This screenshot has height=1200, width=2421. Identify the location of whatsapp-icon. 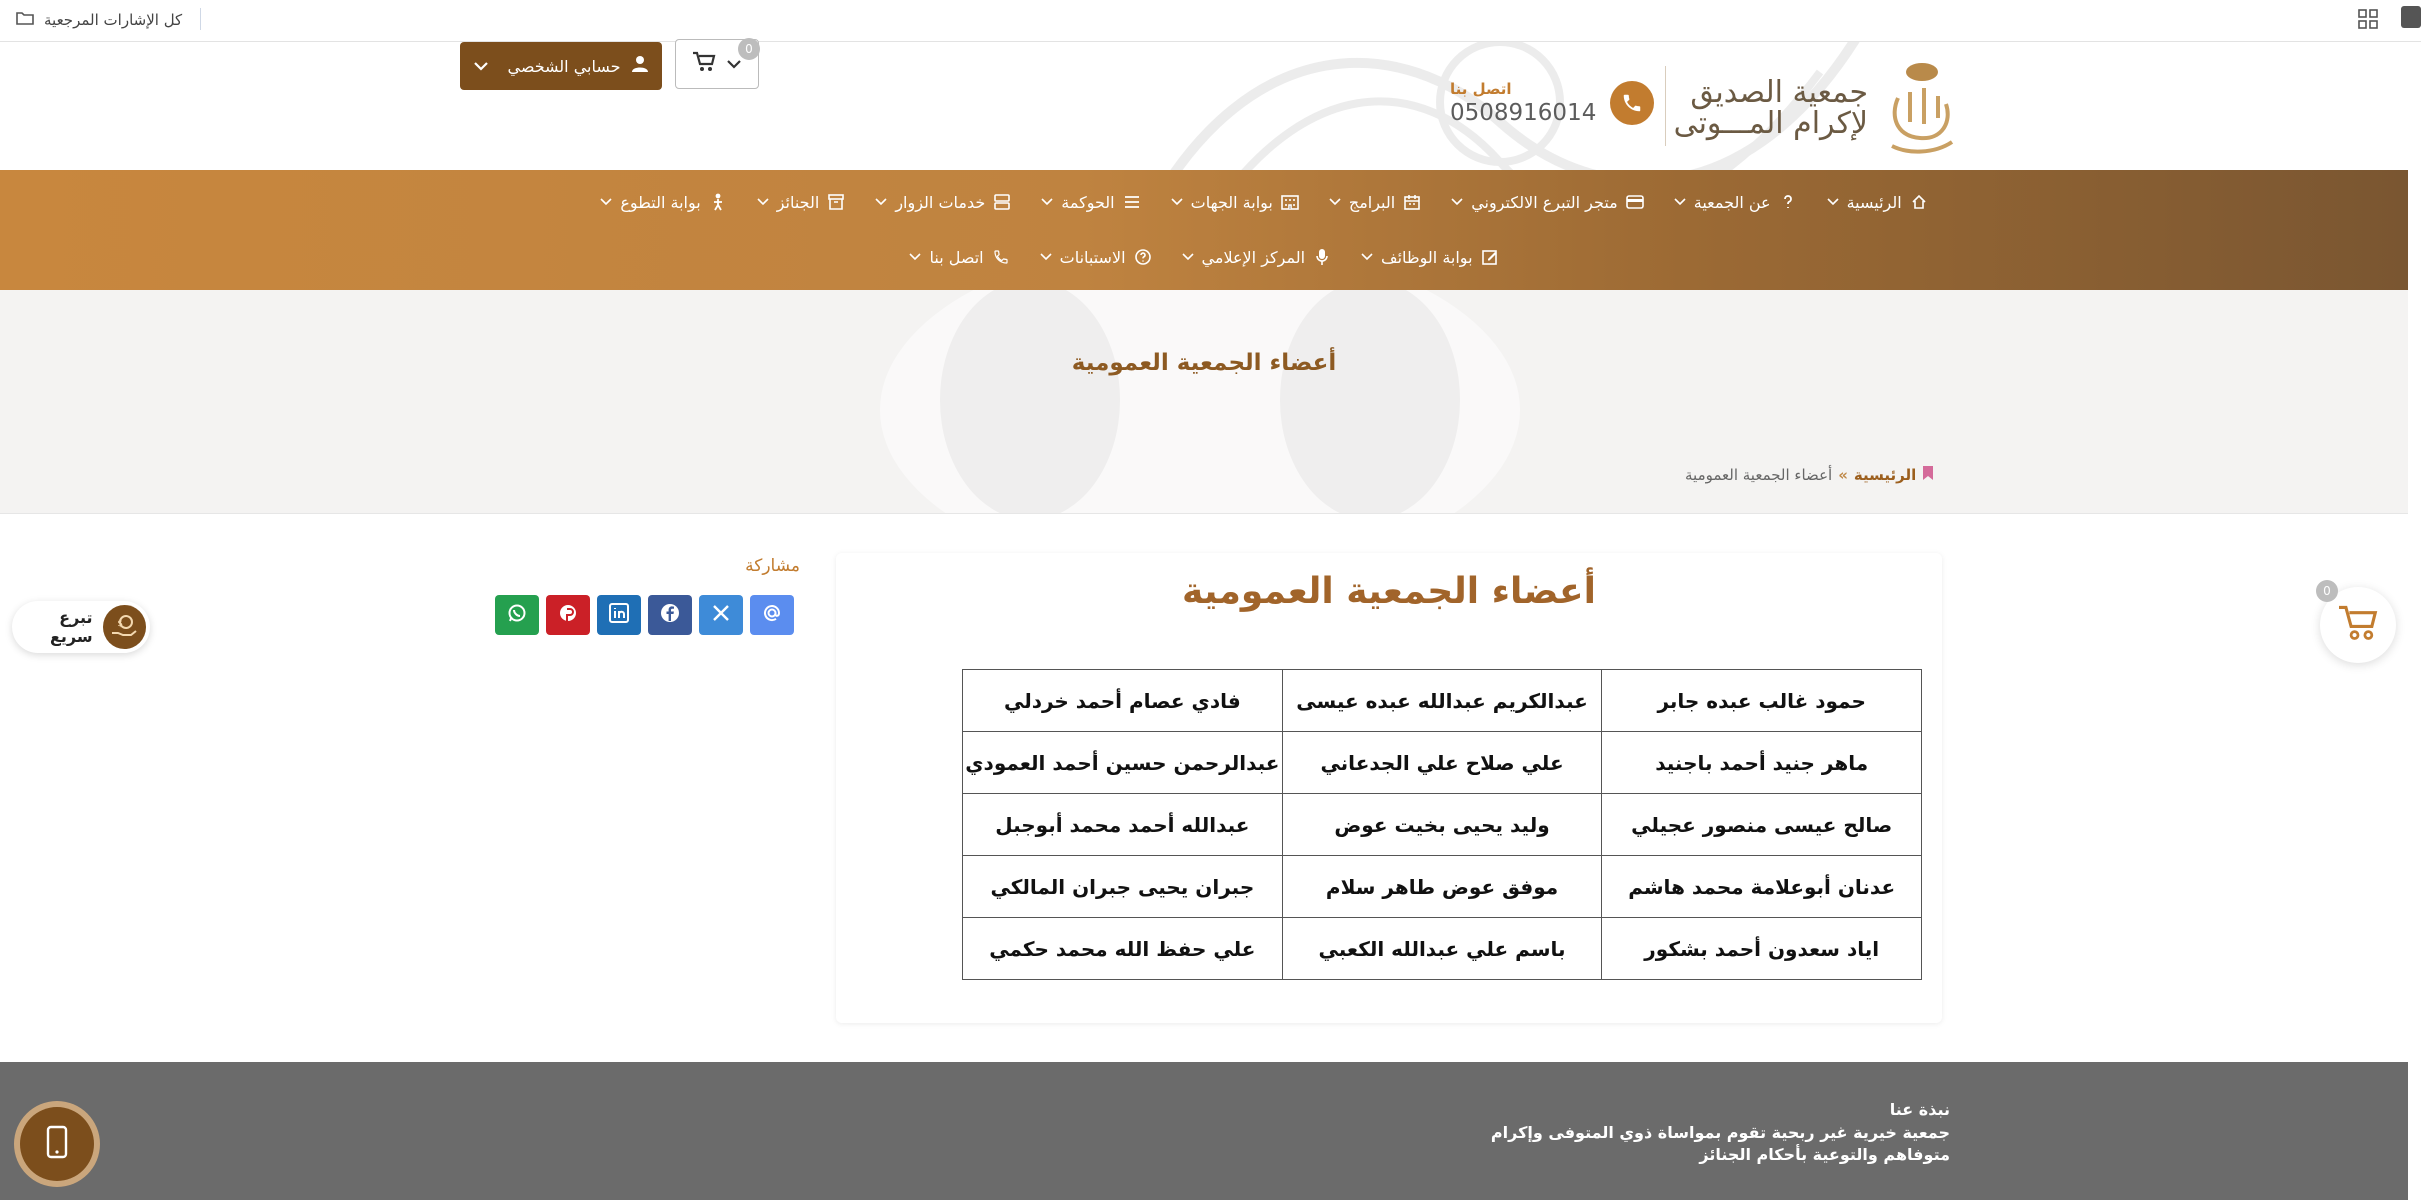
(517, 615).